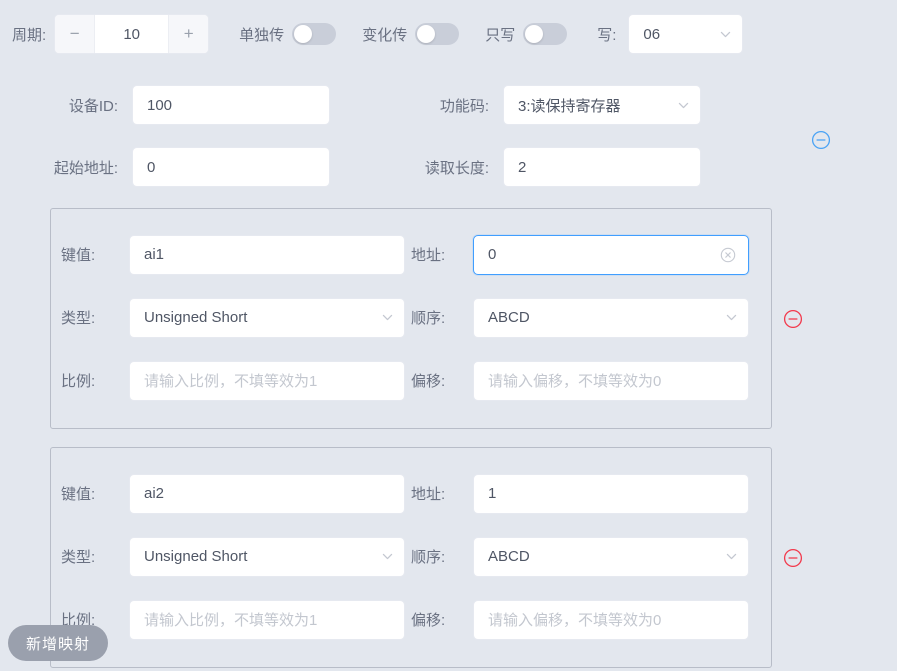 The height and width of the screenshot is (671, 897). What do you see at coordinates (652, 34) in the screenshot?
I see `write-code-value: 06` at bounding box center [652, 34].